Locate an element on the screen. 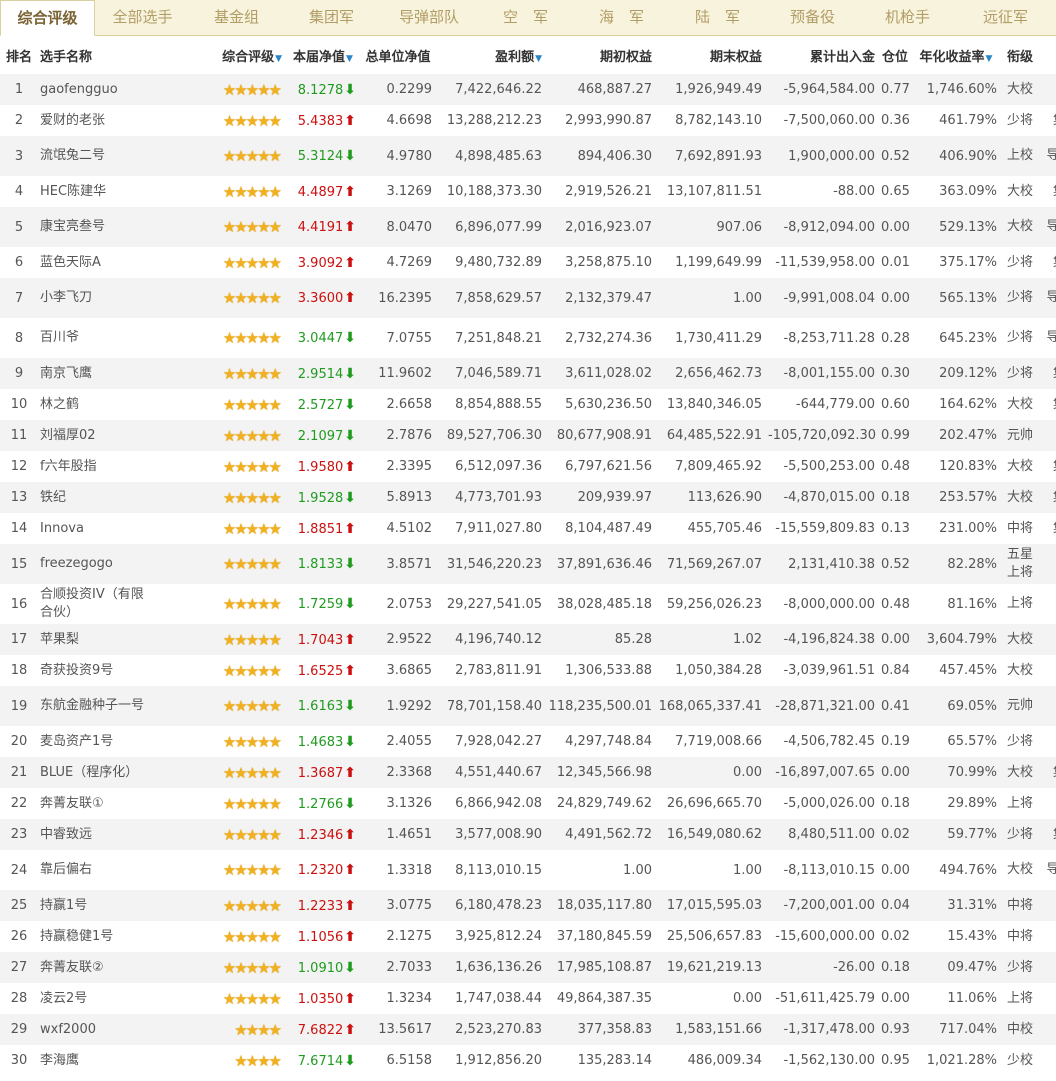 This screenshot has width=1056, height=1081. position-cell: 0.52 is located at coordinates (895, 564).